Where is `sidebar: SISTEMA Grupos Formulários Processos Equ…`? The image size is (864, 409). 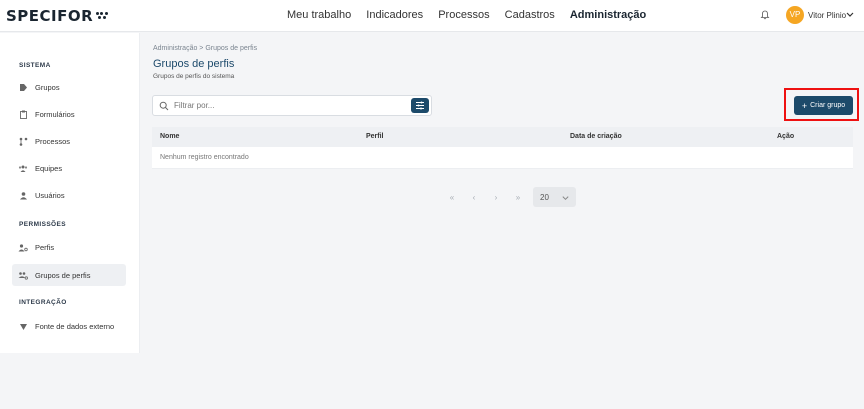 sidebar: SISTEMA Grupos Formulários Processos Equ… is located at coordinates (70, 193).